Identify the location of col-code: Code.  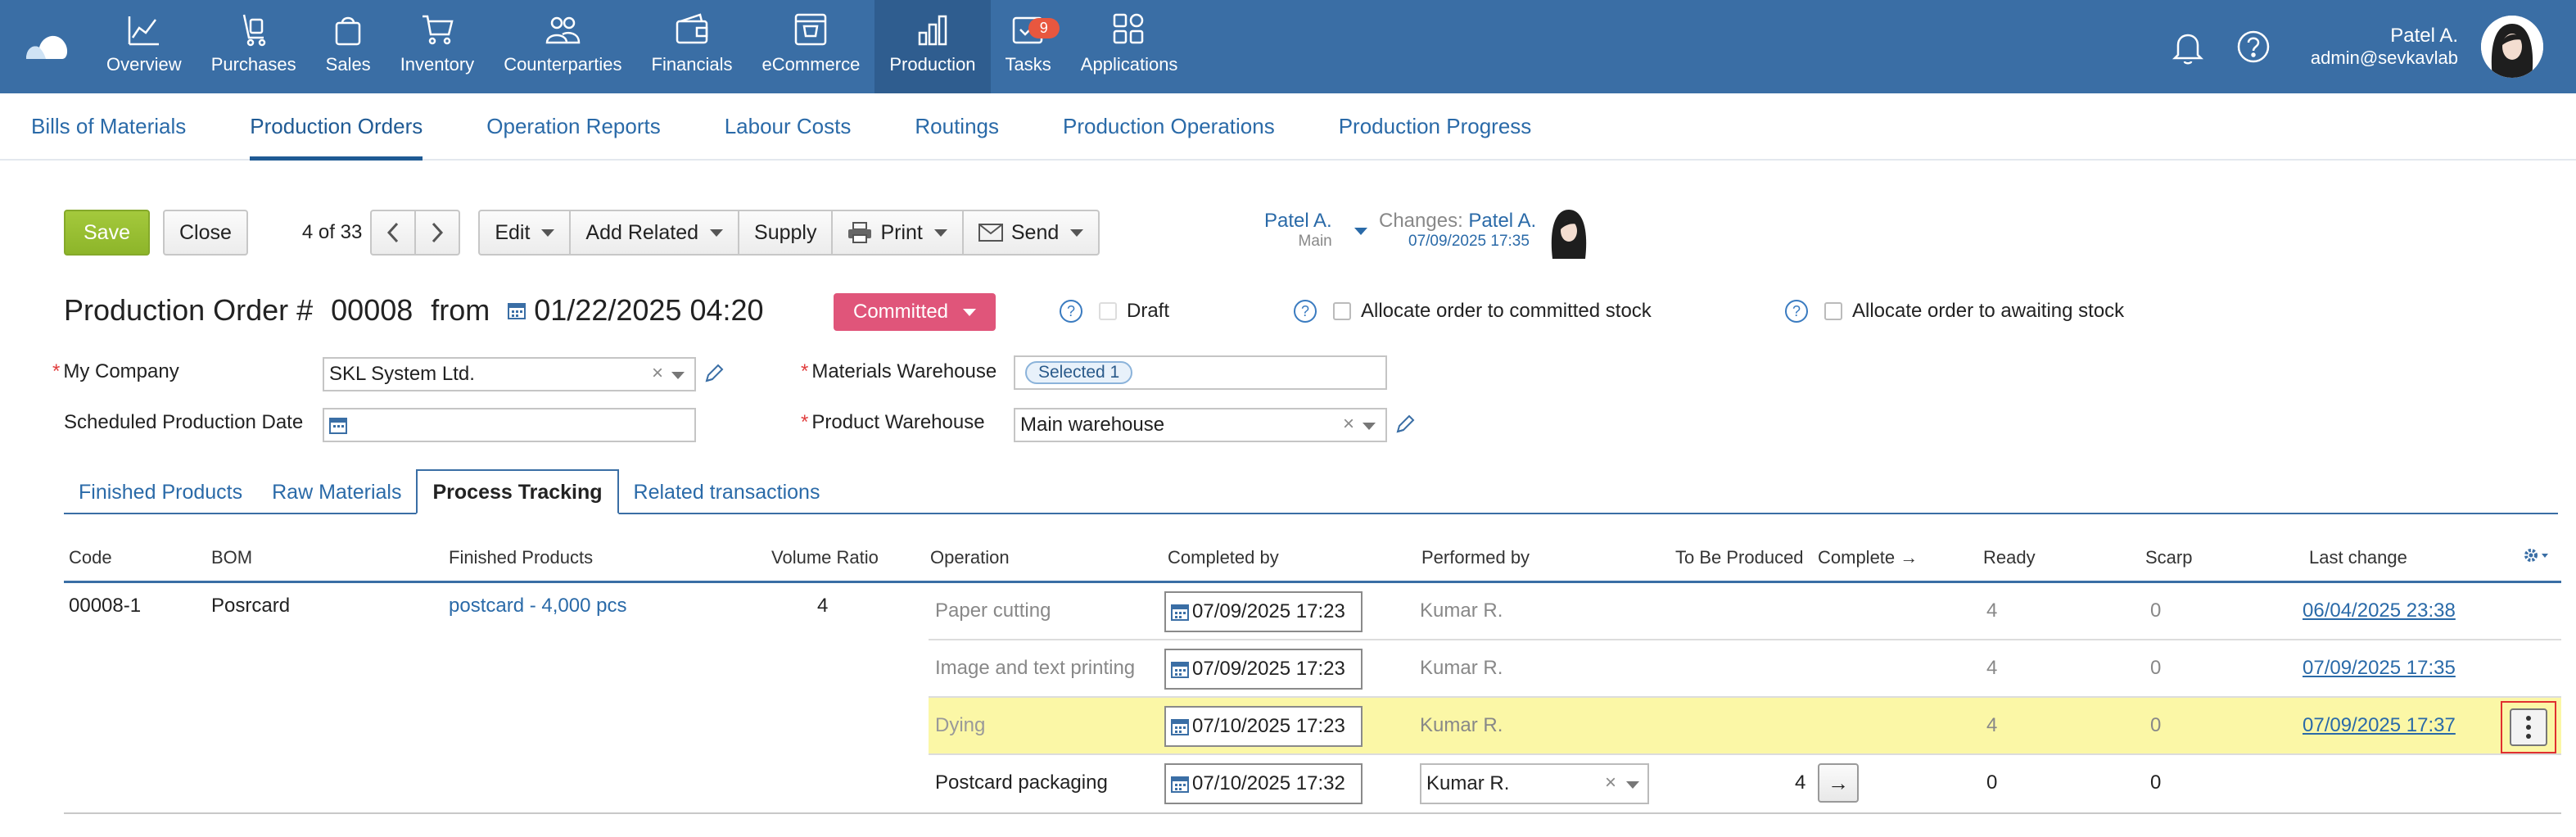
(90, 557).